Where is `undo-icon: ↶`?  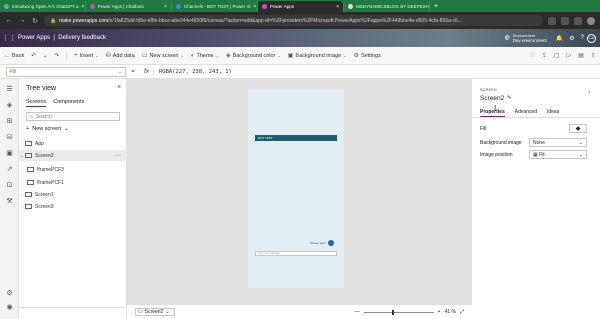
undo-icon: ↶ is located at coordinates (33, 56).